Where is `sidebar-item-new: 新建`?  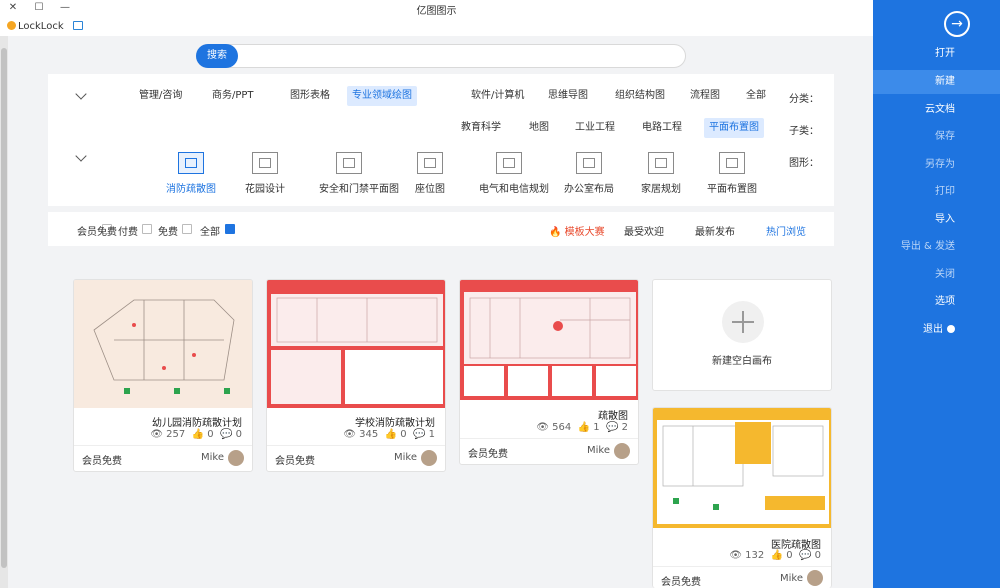
sidebar-item-new: 新建 is located at coordinates (936, 82).